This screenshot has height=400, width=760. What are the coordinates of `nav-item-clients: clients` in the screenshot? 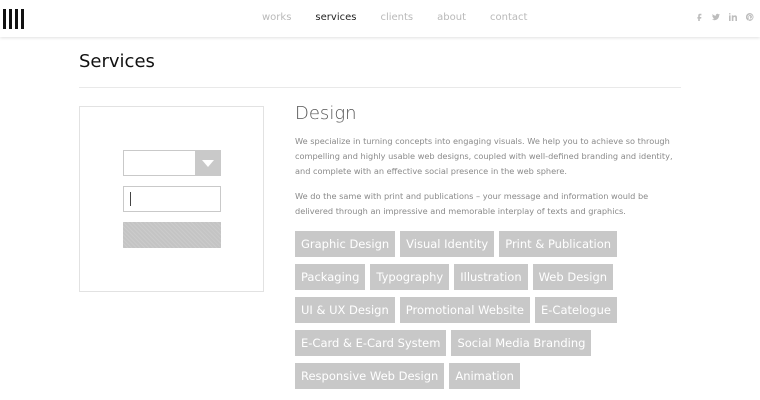 It's located at (396, 17).